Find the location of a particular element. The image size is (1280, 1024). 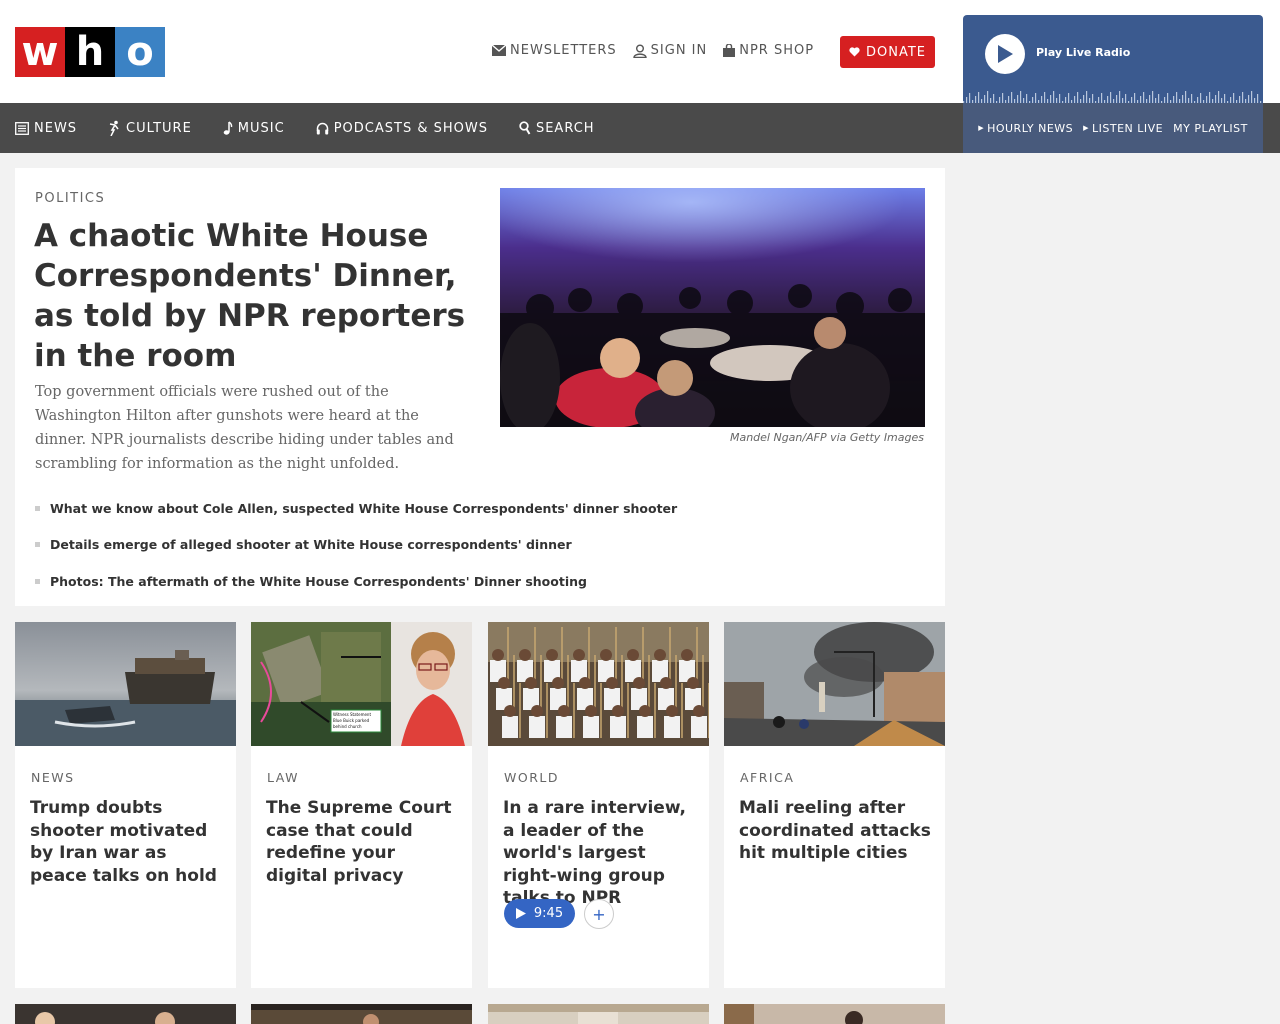

play-live-radio-button is located at coordinates (1005, 54).